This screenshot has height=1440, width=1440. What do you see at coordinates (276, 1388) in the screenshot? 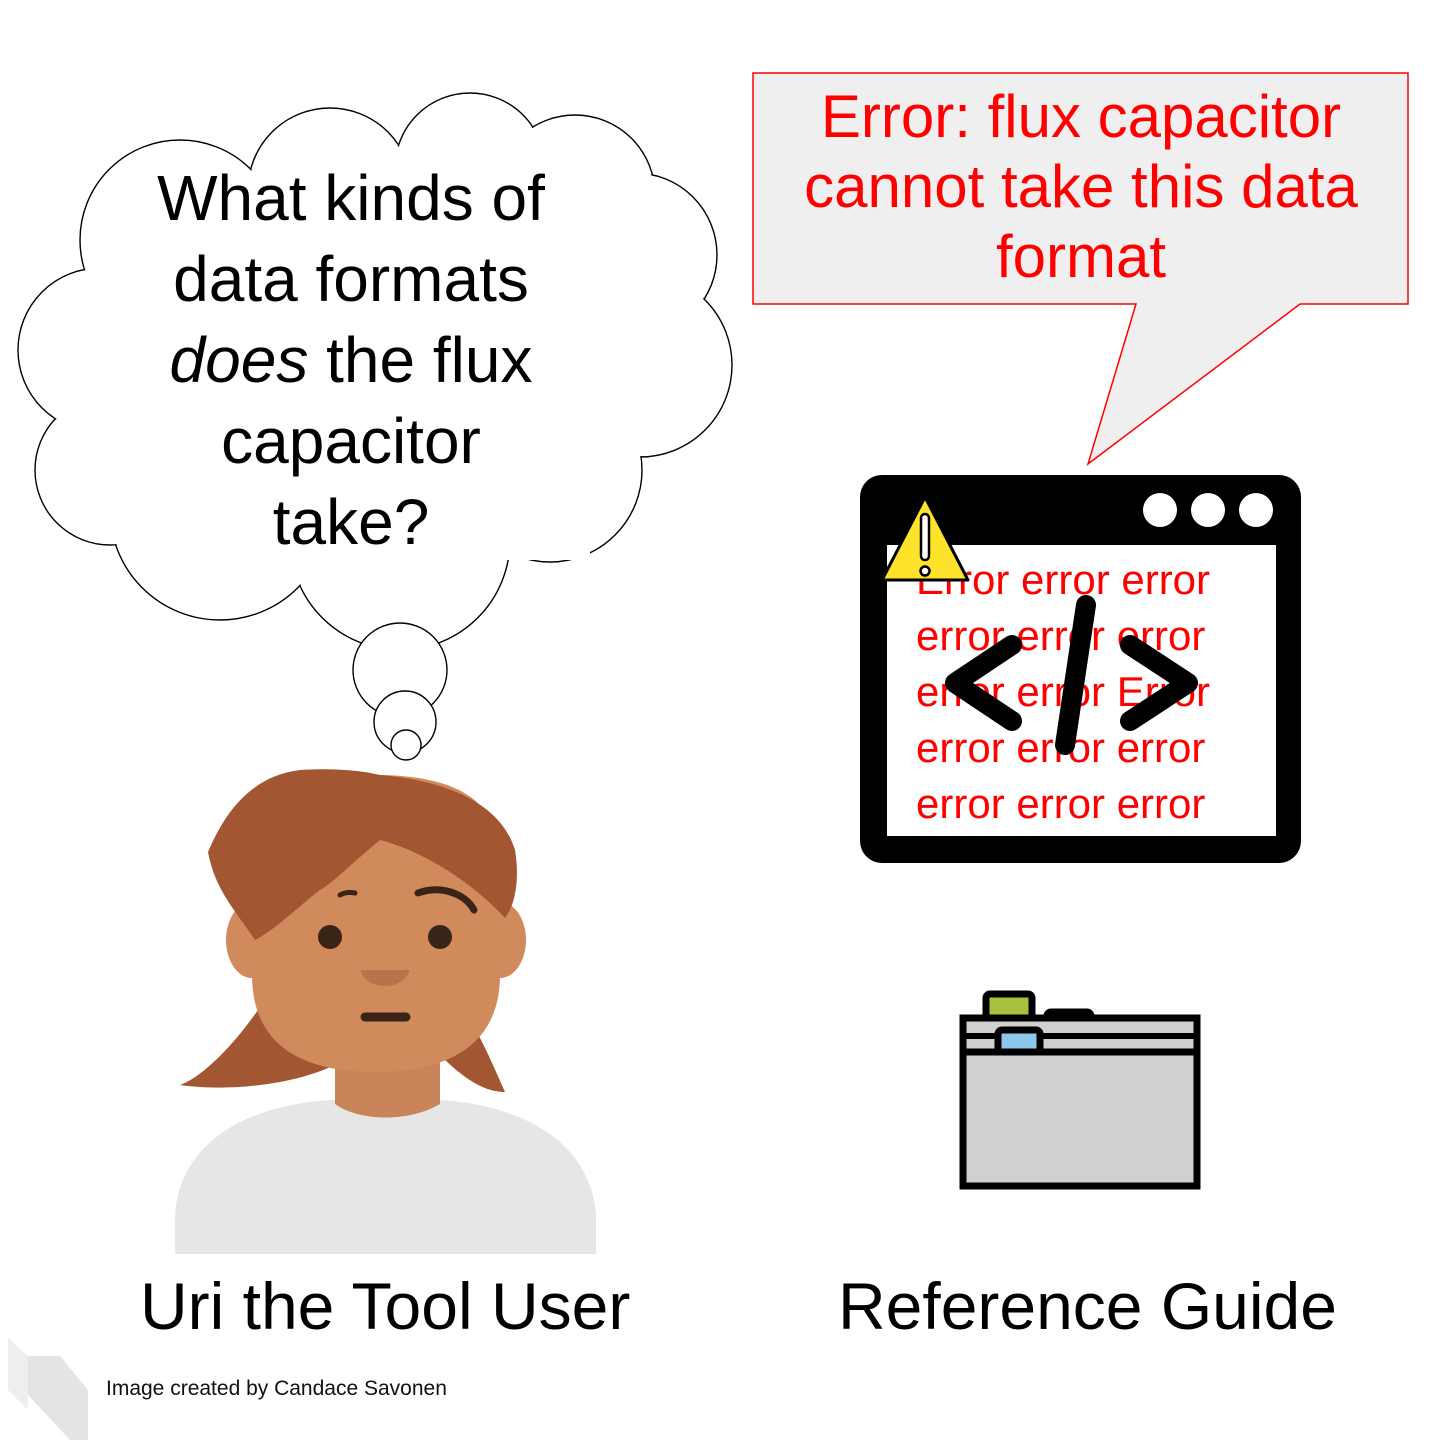
I see `image-credit: Image created by Candace Savonen` at bounding box center [276, 1388].